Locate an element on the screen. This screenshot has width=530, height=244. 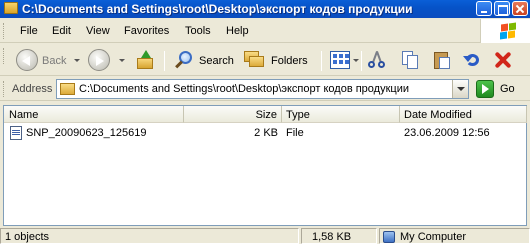
go-button-label: Go is located at coordinates (507, 89).